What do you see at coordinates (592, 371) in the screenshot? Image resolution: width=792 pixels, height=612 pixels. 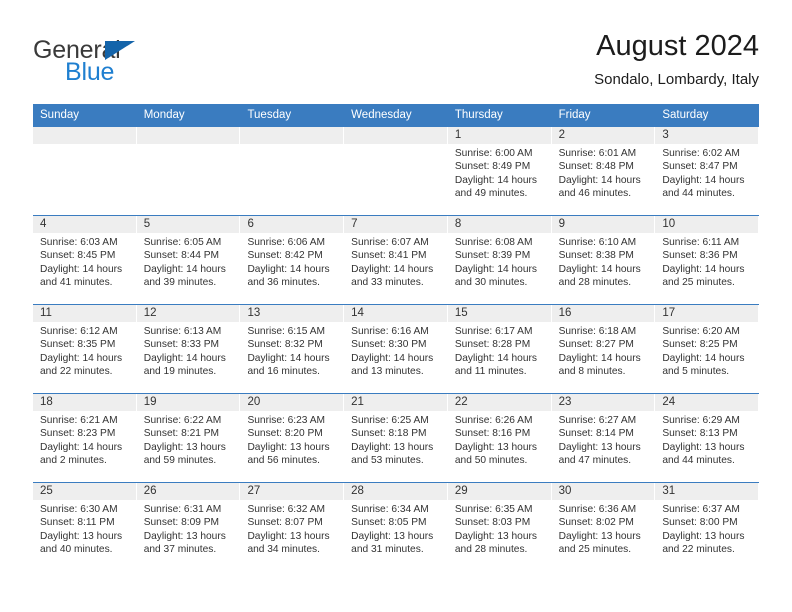 I see `daylight-text-line2: and 8 minutes.` at bounding box center [592, 371].